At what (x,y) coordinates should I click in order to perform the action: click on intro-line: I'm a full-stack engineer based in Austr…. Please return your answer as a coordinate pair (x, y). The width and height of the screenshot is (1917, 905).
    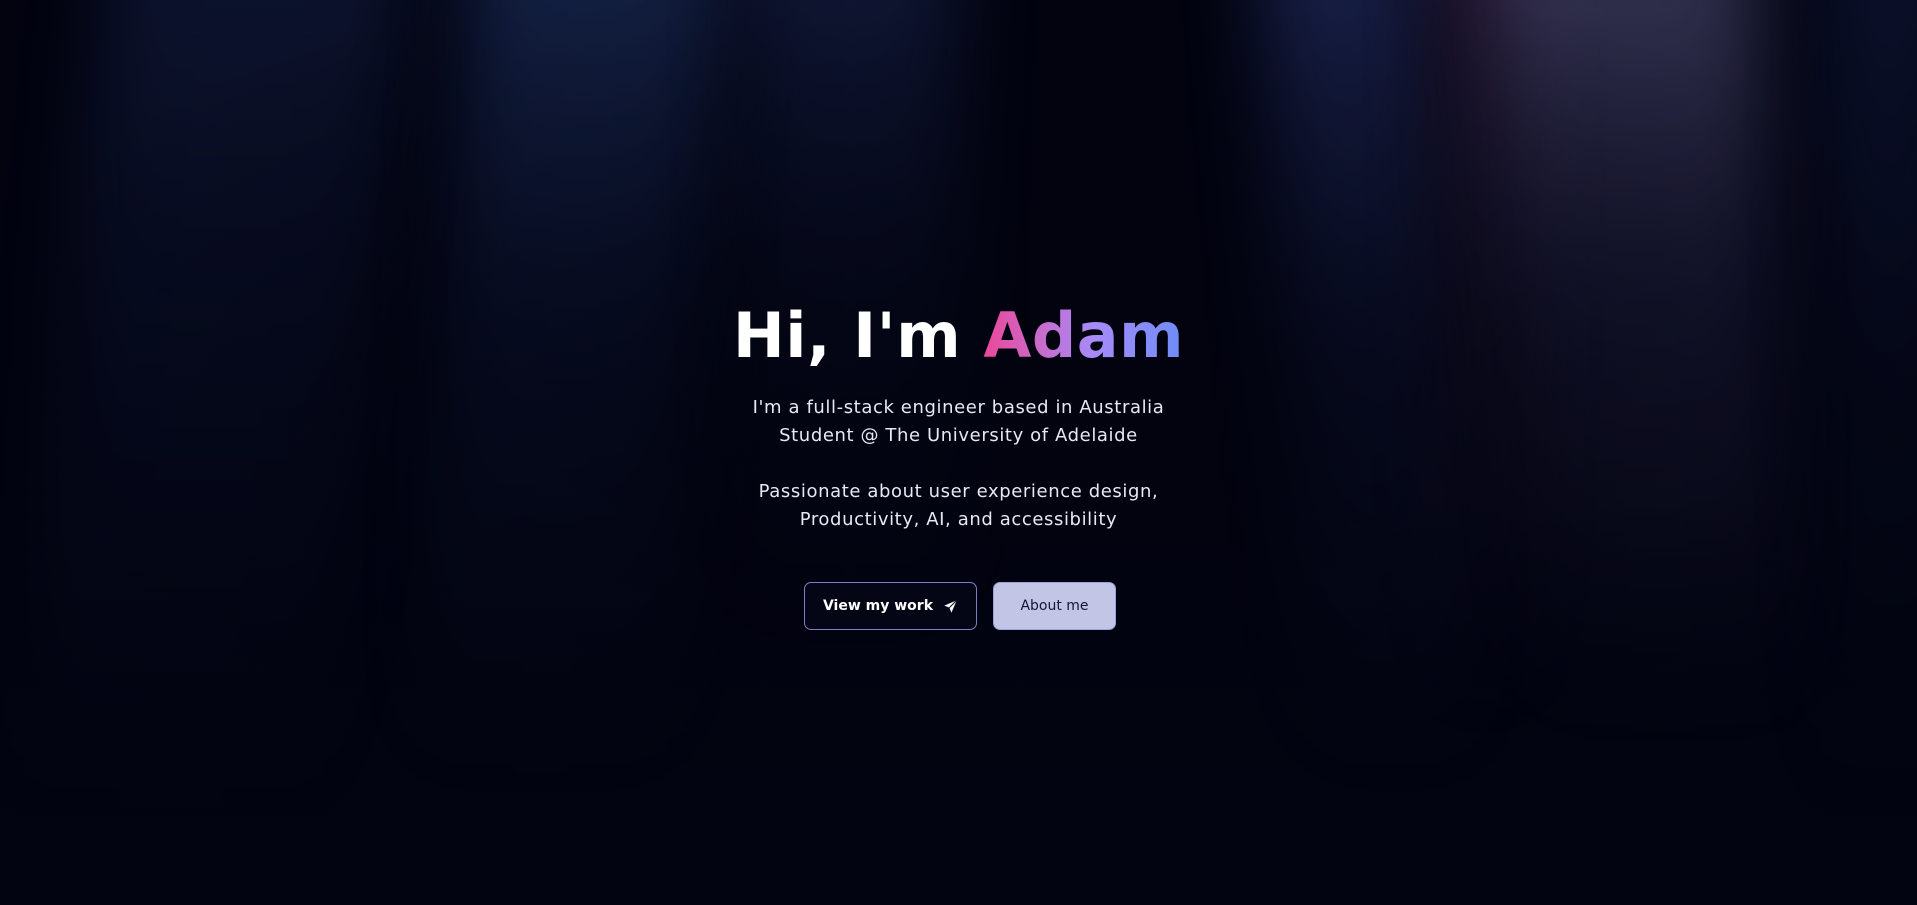
    Looking at the image, I should click on (958, 407).